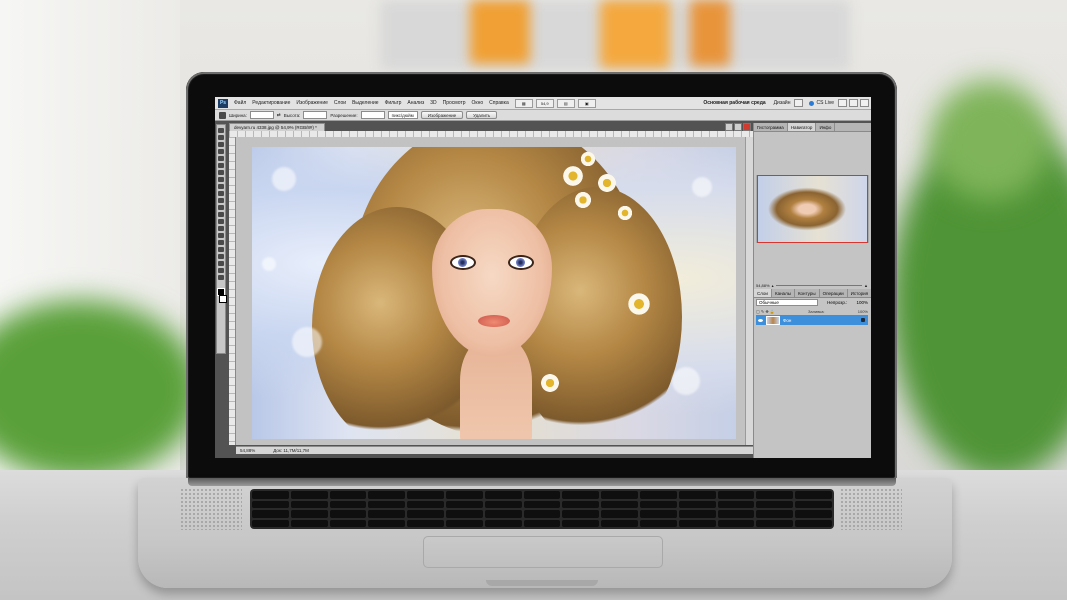 Image resolution: width=1067 pixels, height=600 pixels. I want to click on gradient-tool-icon, so click(221, 207).